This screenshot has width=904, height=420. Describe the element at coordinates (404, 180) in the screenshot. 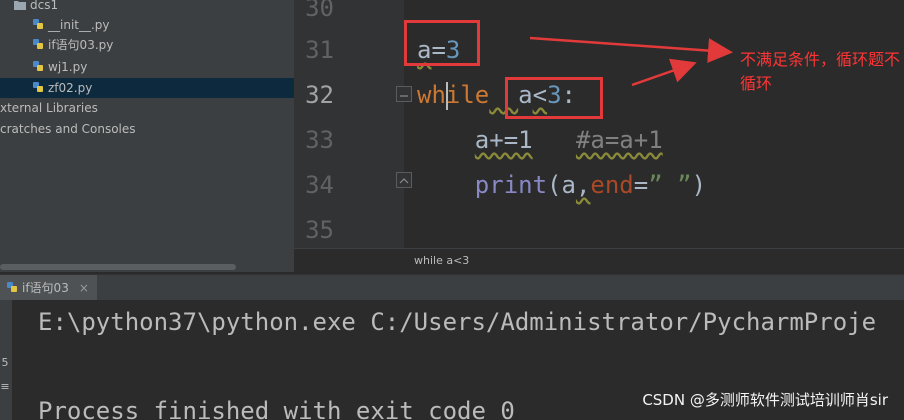

I see `fold-end-icon` at that location.